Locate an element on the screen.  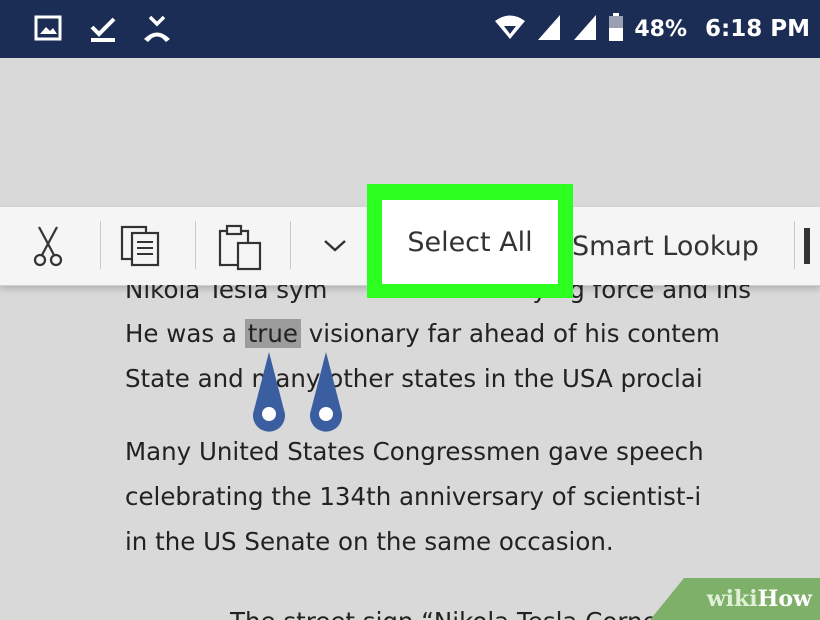
wifi-icon is located at coordinates (510, 29).